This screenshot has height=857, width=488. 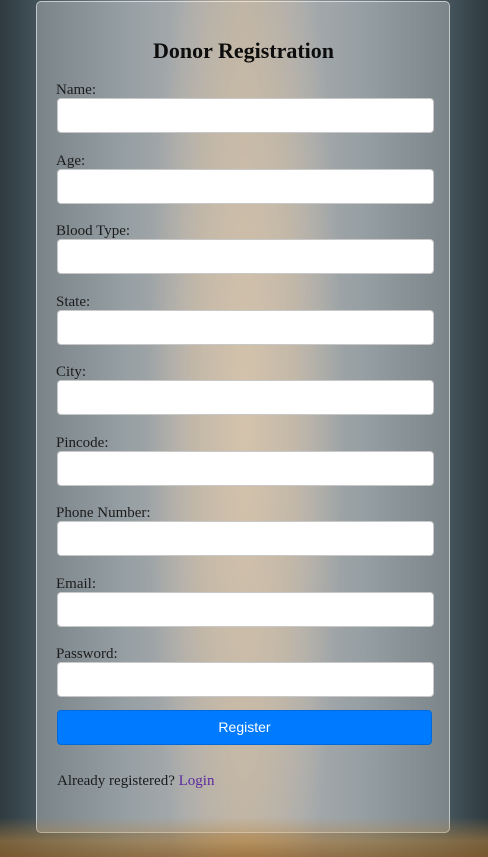 I want to click on password-input, so click(x=245, y=679).